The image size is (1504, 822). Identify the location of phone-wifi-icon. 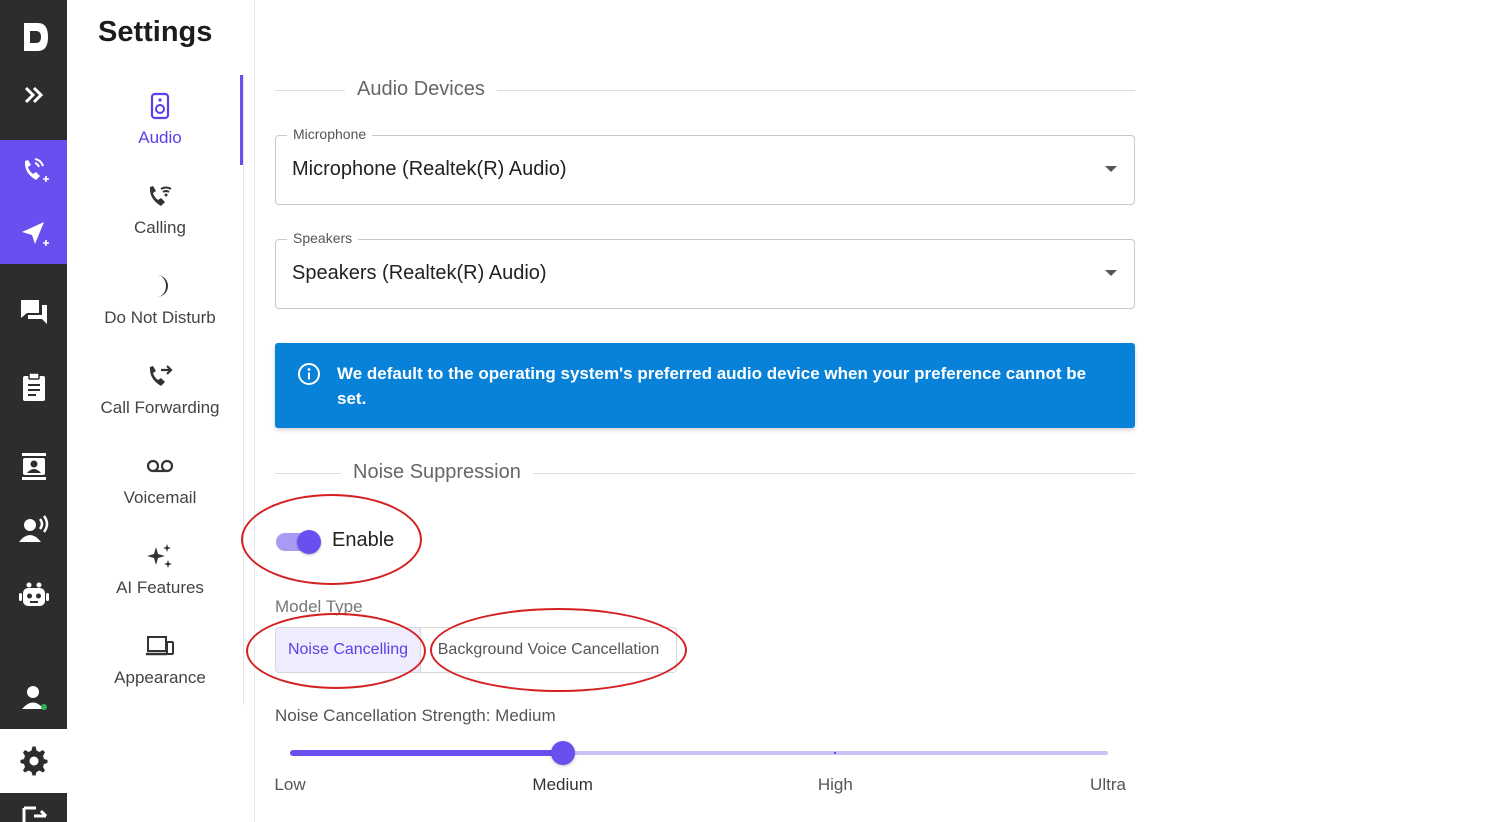
(160, 196).